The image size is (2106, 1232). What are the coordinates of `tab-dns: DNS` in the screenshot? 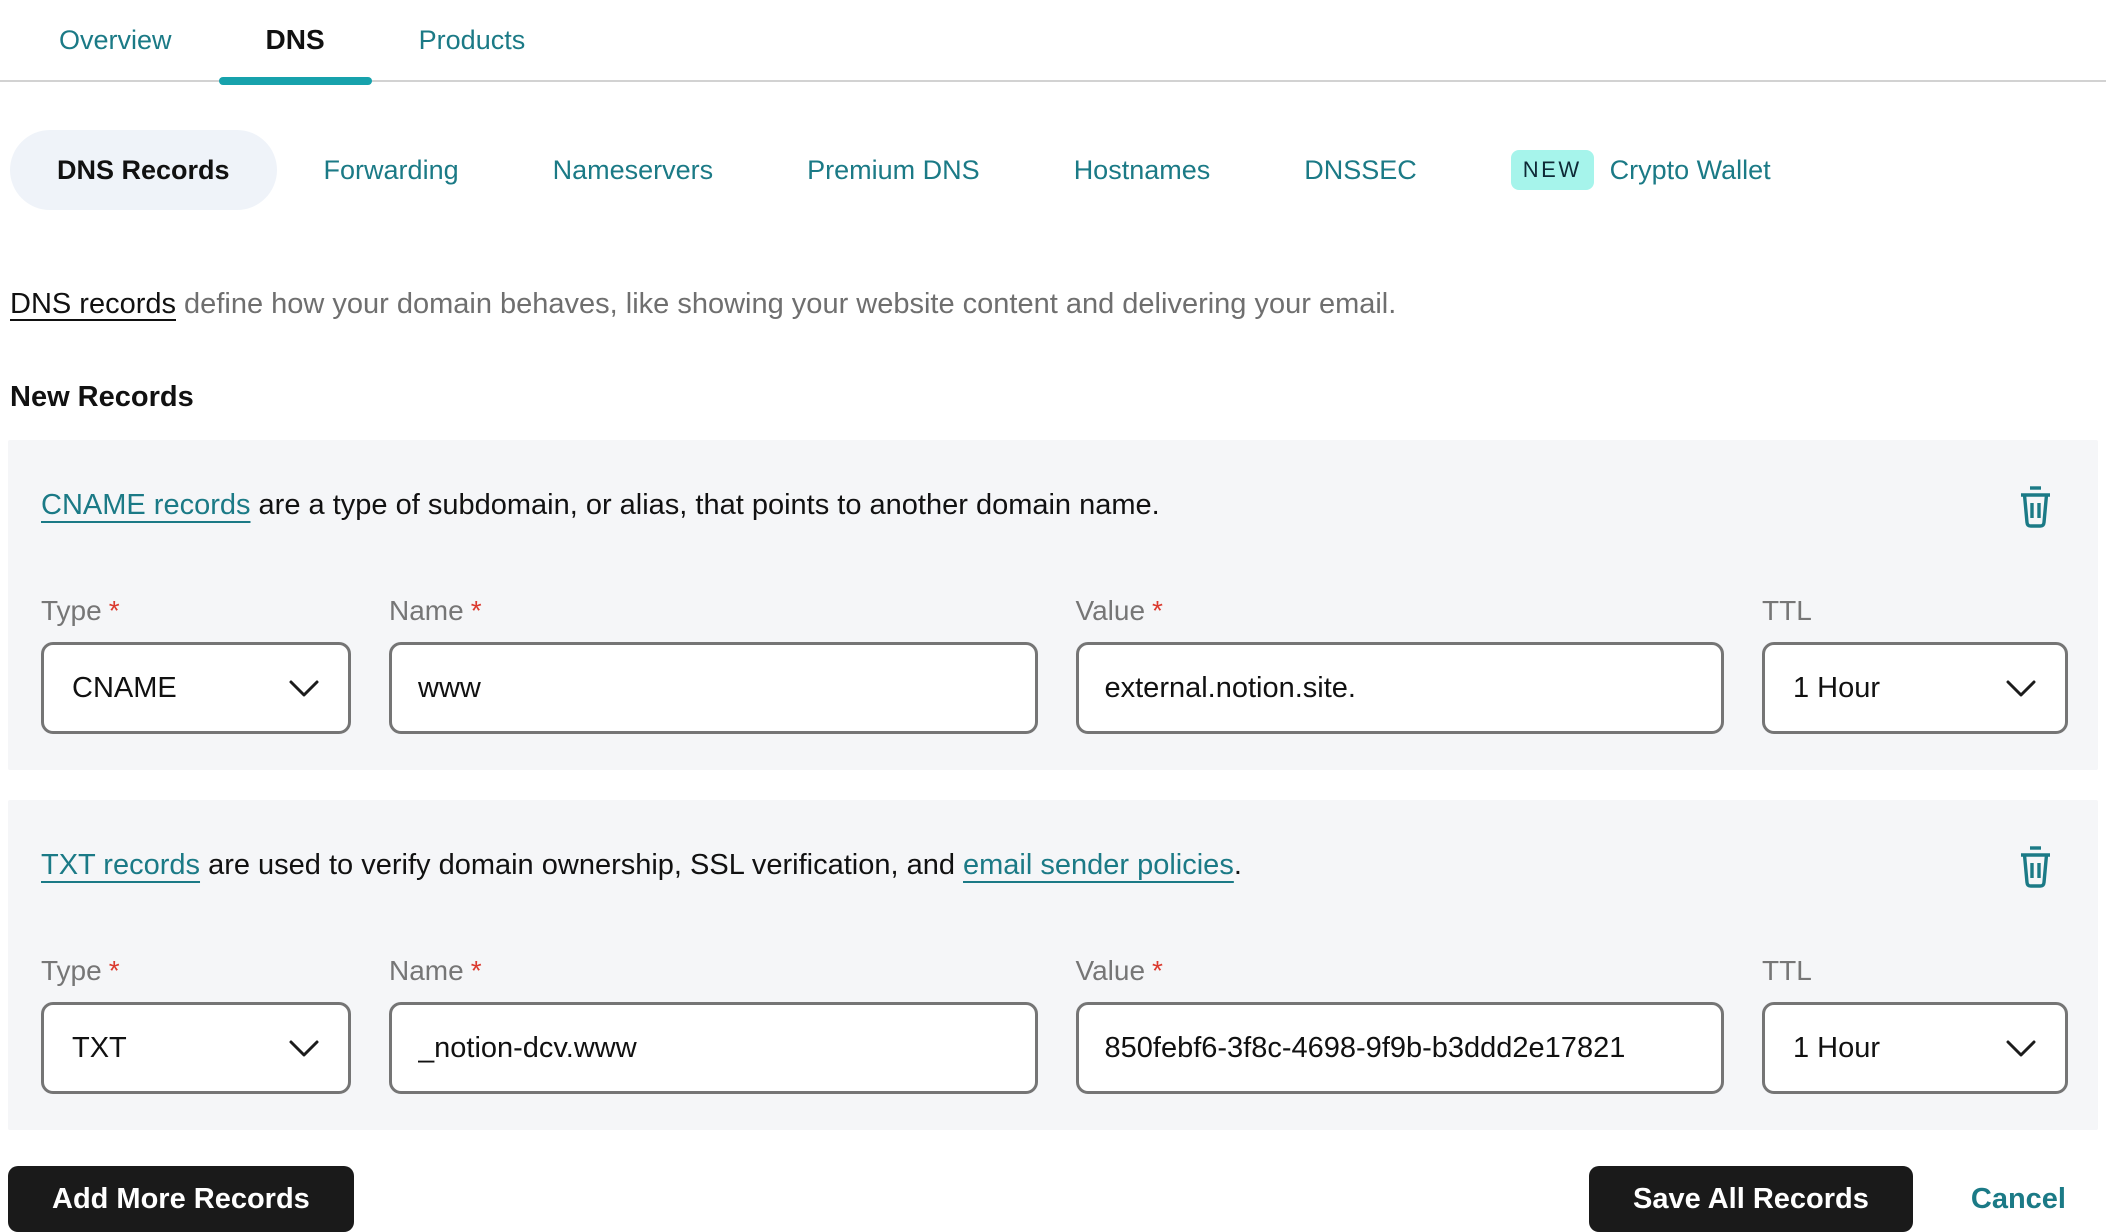 It's located at (295, 42).